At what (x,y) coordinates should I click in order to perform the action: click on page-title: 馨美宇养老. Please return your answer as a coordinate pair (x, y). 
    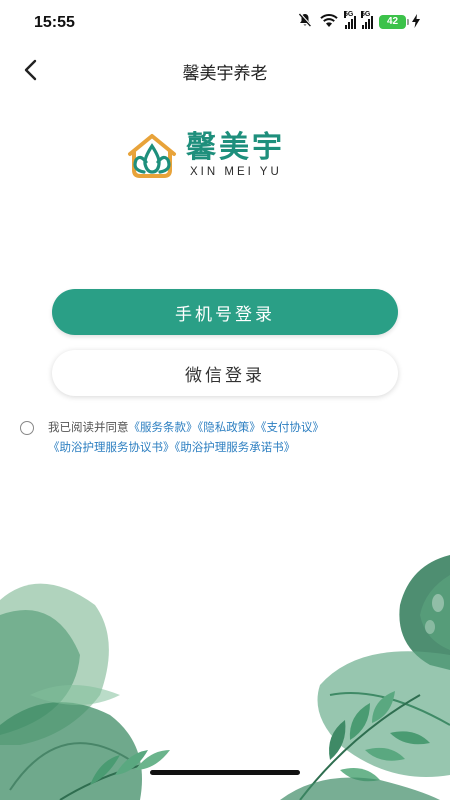
    Looking at the image, I should click on (225, 74).